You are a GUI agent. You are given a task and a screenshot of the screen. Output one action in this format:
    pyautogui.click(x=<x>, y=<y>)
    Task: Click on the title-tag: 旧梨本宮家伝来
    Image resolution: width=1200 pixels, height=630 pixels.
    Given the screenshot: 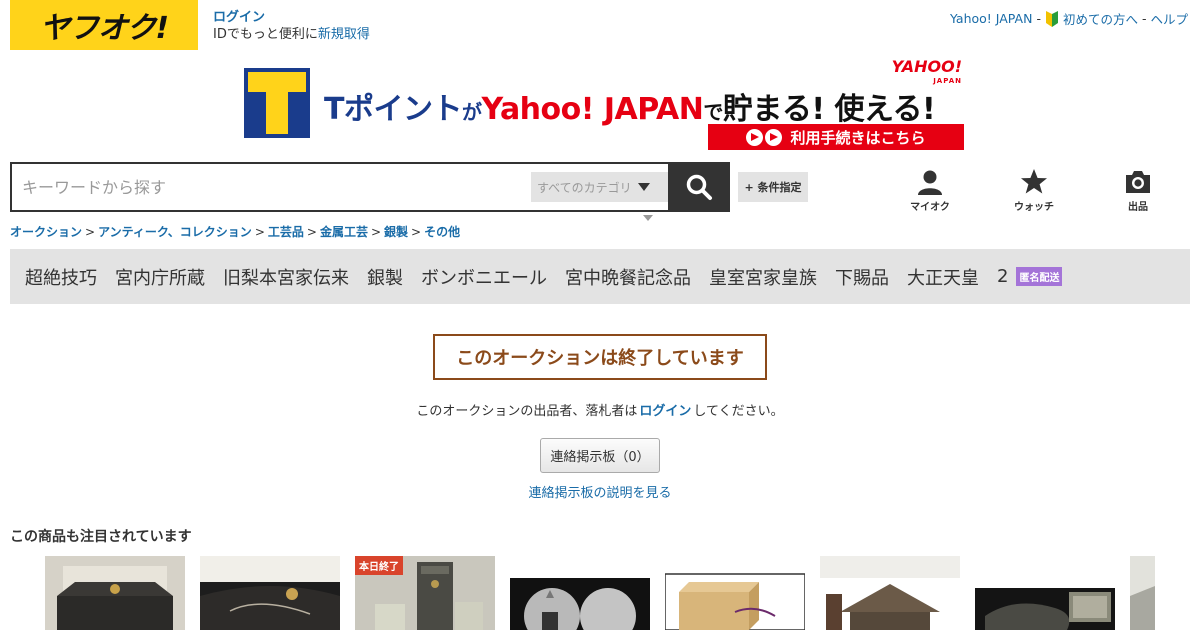 What is the action you would take?
    pyautogui.click(x=286, y=277)
    